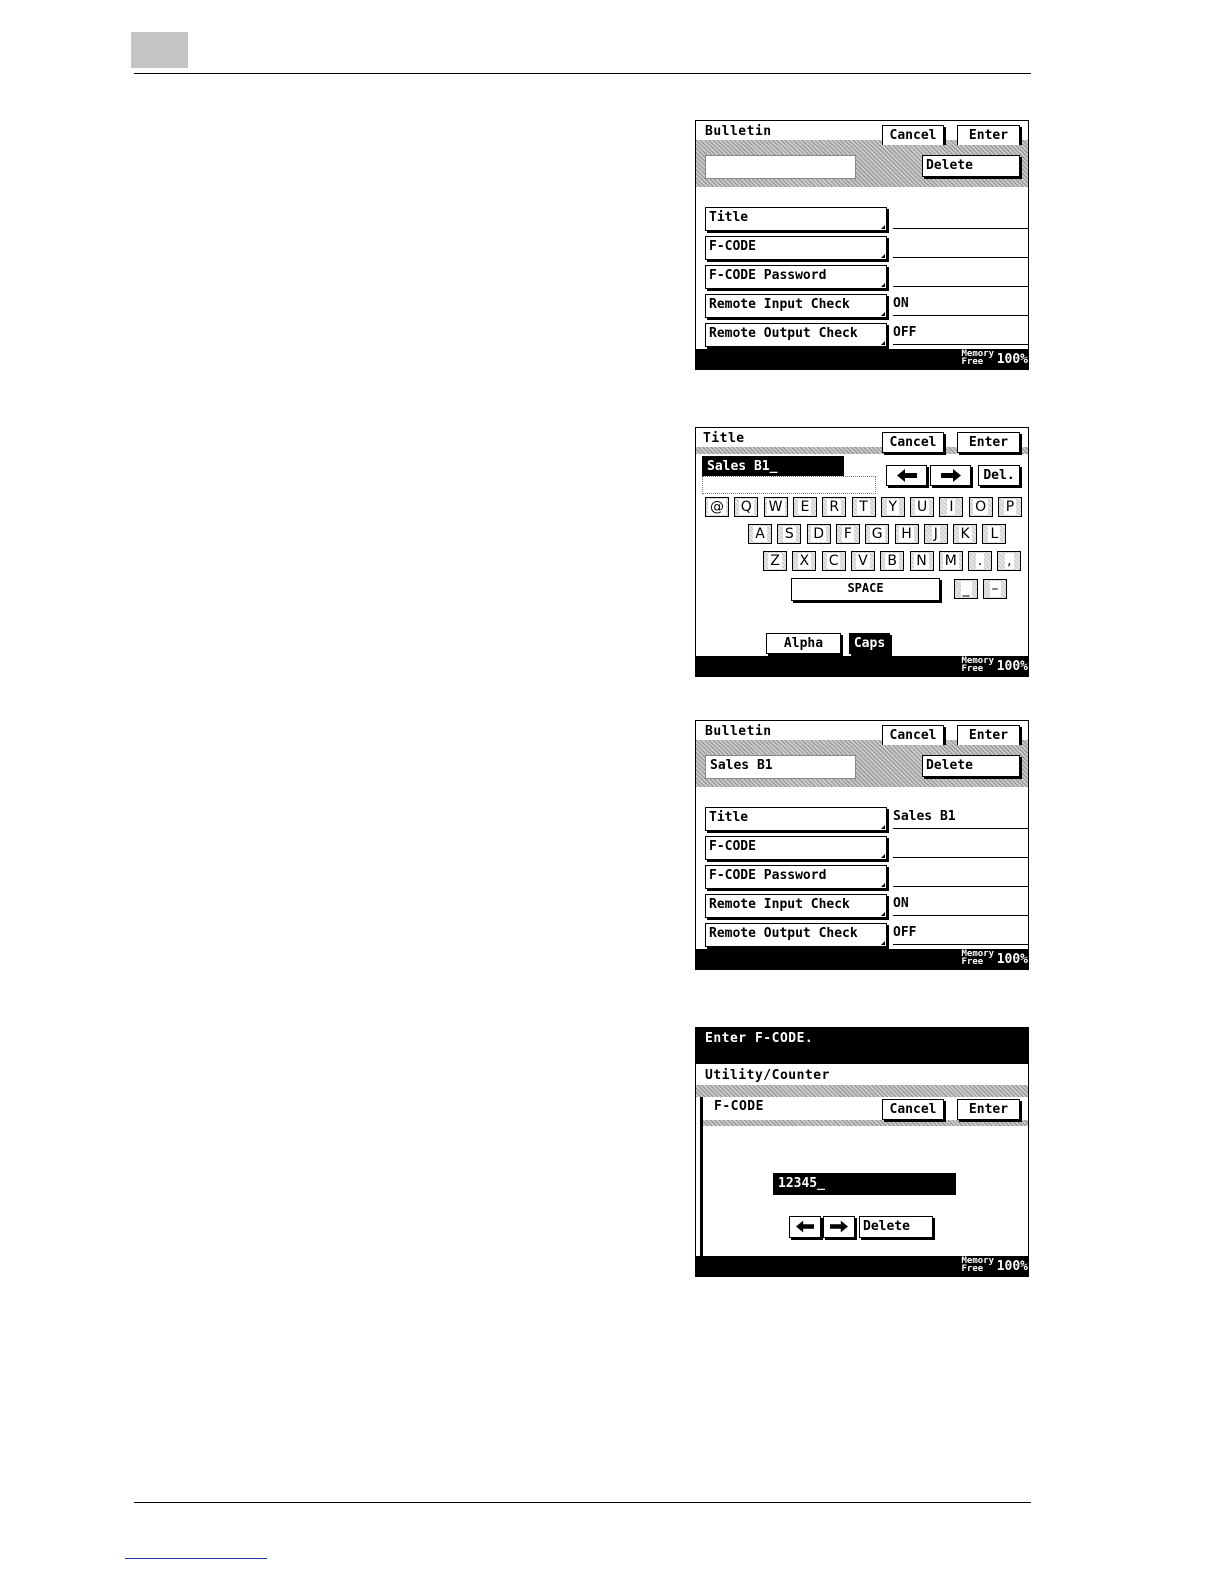 This screenshot has height=1584, width=1224. Describe the element at coordinates (818, 534) in the screenshot. I see `key-d: D` at that location.